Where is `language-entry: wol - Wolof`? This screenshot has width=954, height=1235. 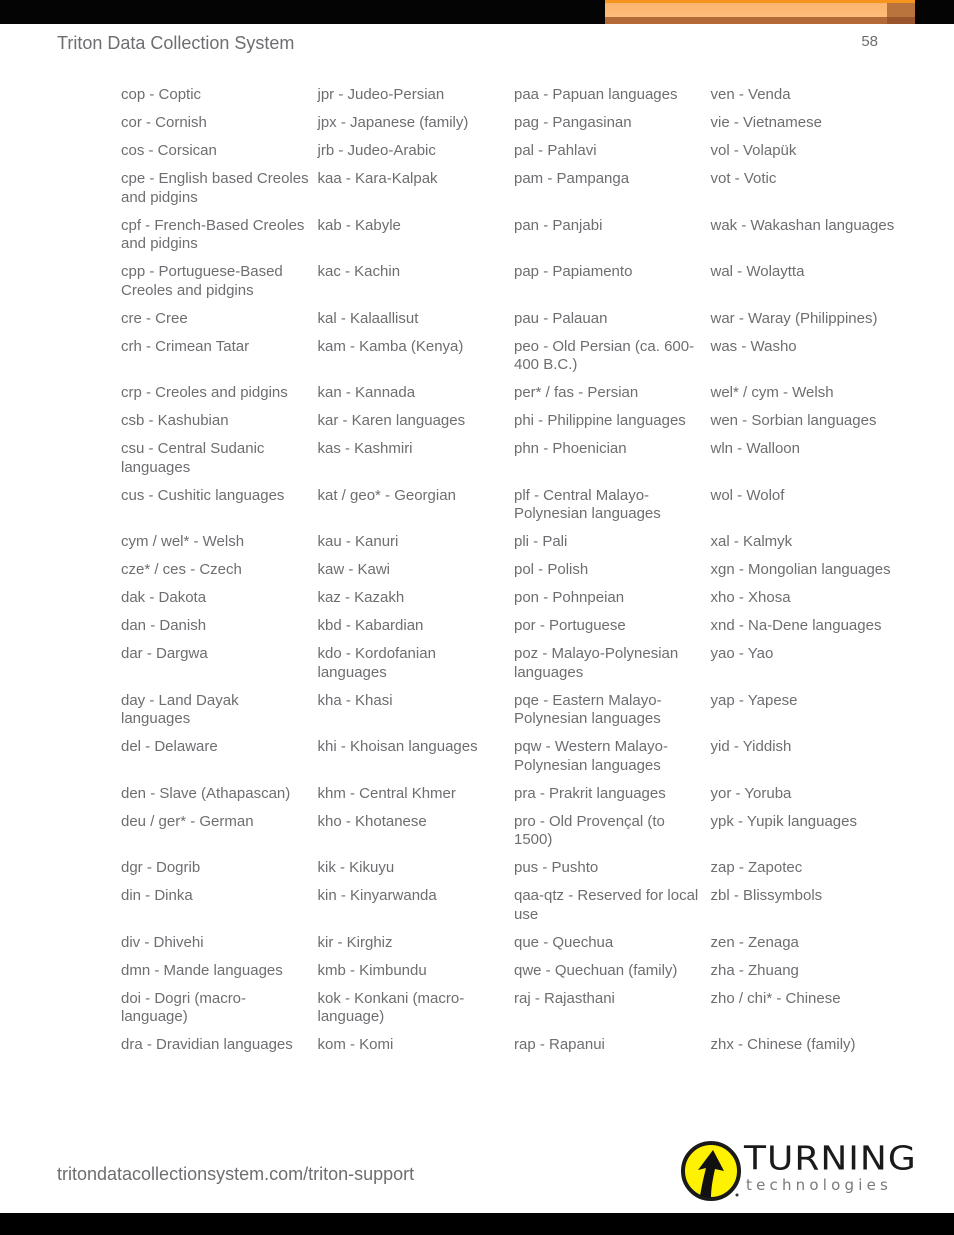 language-entry: wol - Wolof is located at coordinates (747, 495).